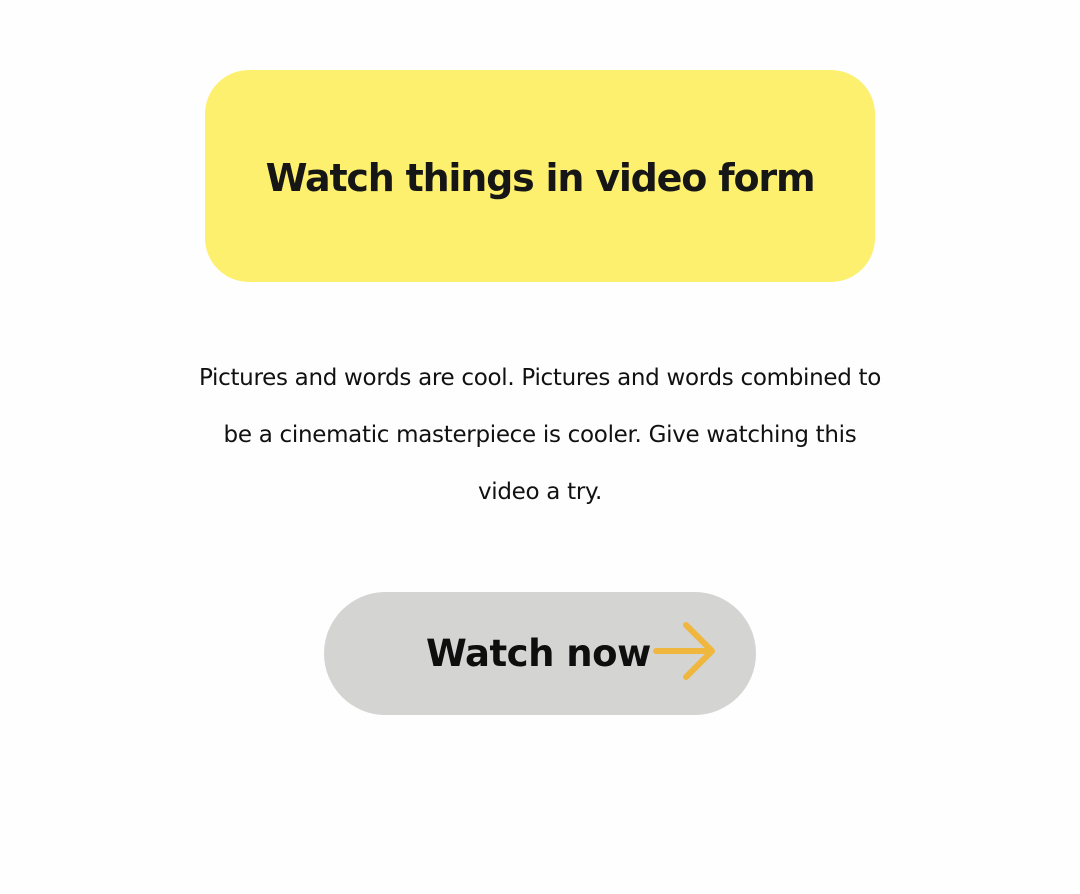  I want to click on headline-card: Watch things in video form, so click(540, 176).